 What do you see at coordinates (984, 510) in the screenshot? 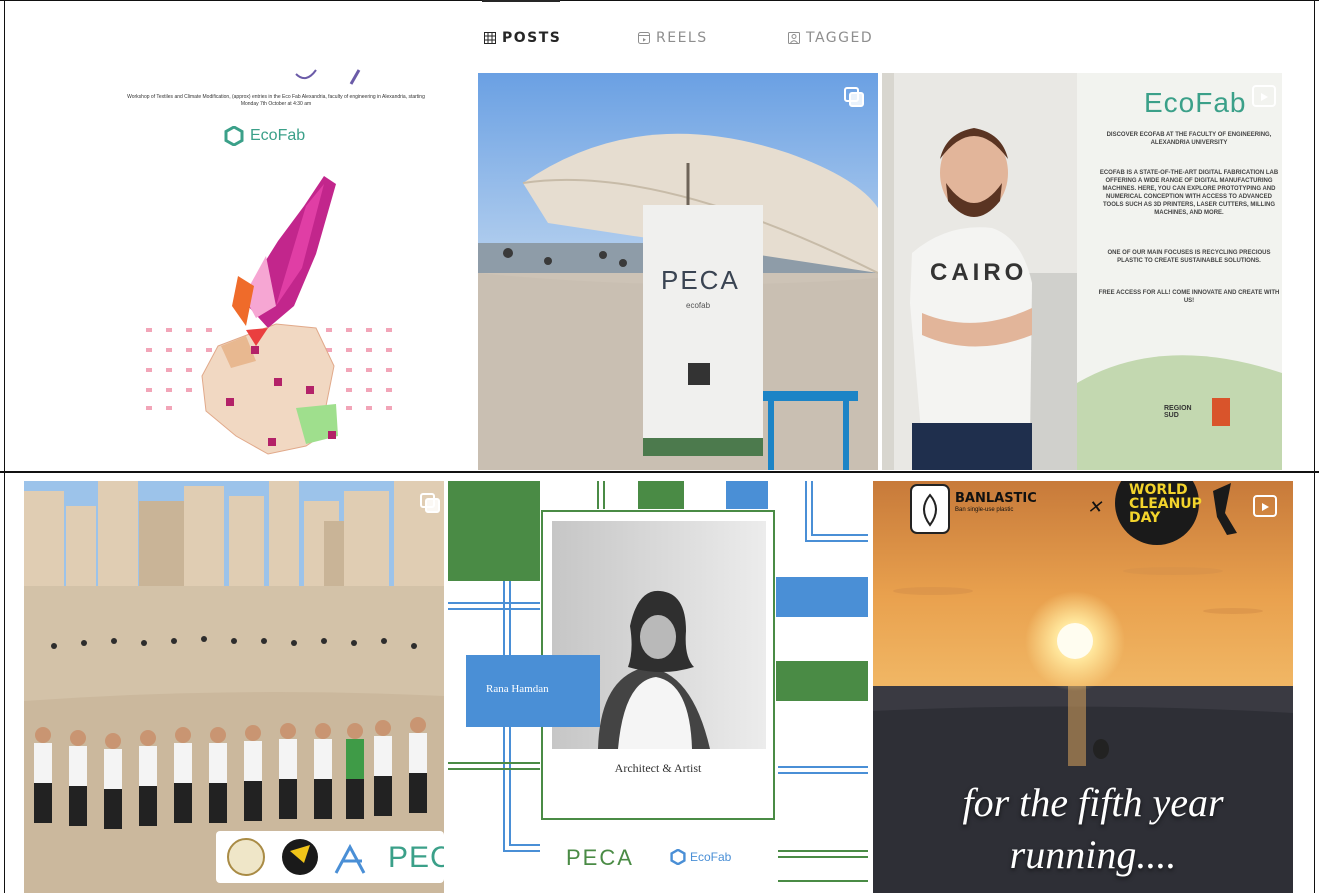
I see `banlastic-tagline: Ban single-use plastic` at bounding box center [984, 510].